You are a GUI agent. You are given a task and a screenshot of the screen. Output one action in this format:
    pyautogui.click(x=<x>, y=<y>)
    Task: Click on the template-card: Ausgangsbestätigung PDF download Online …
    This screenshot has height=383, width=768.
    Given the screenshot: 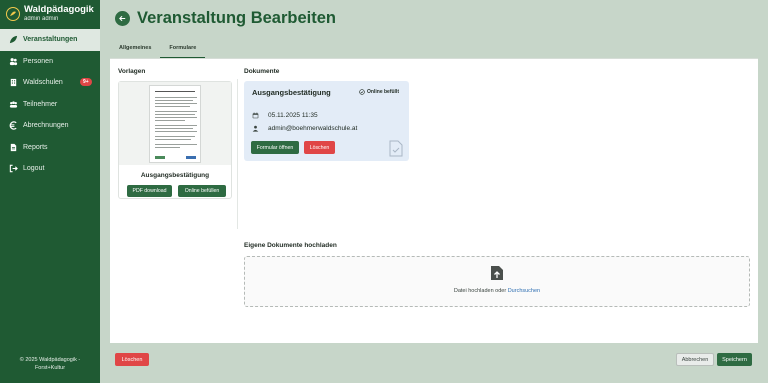 What is the action you would take?
    pyautogui.click(x=175, y=140)
    